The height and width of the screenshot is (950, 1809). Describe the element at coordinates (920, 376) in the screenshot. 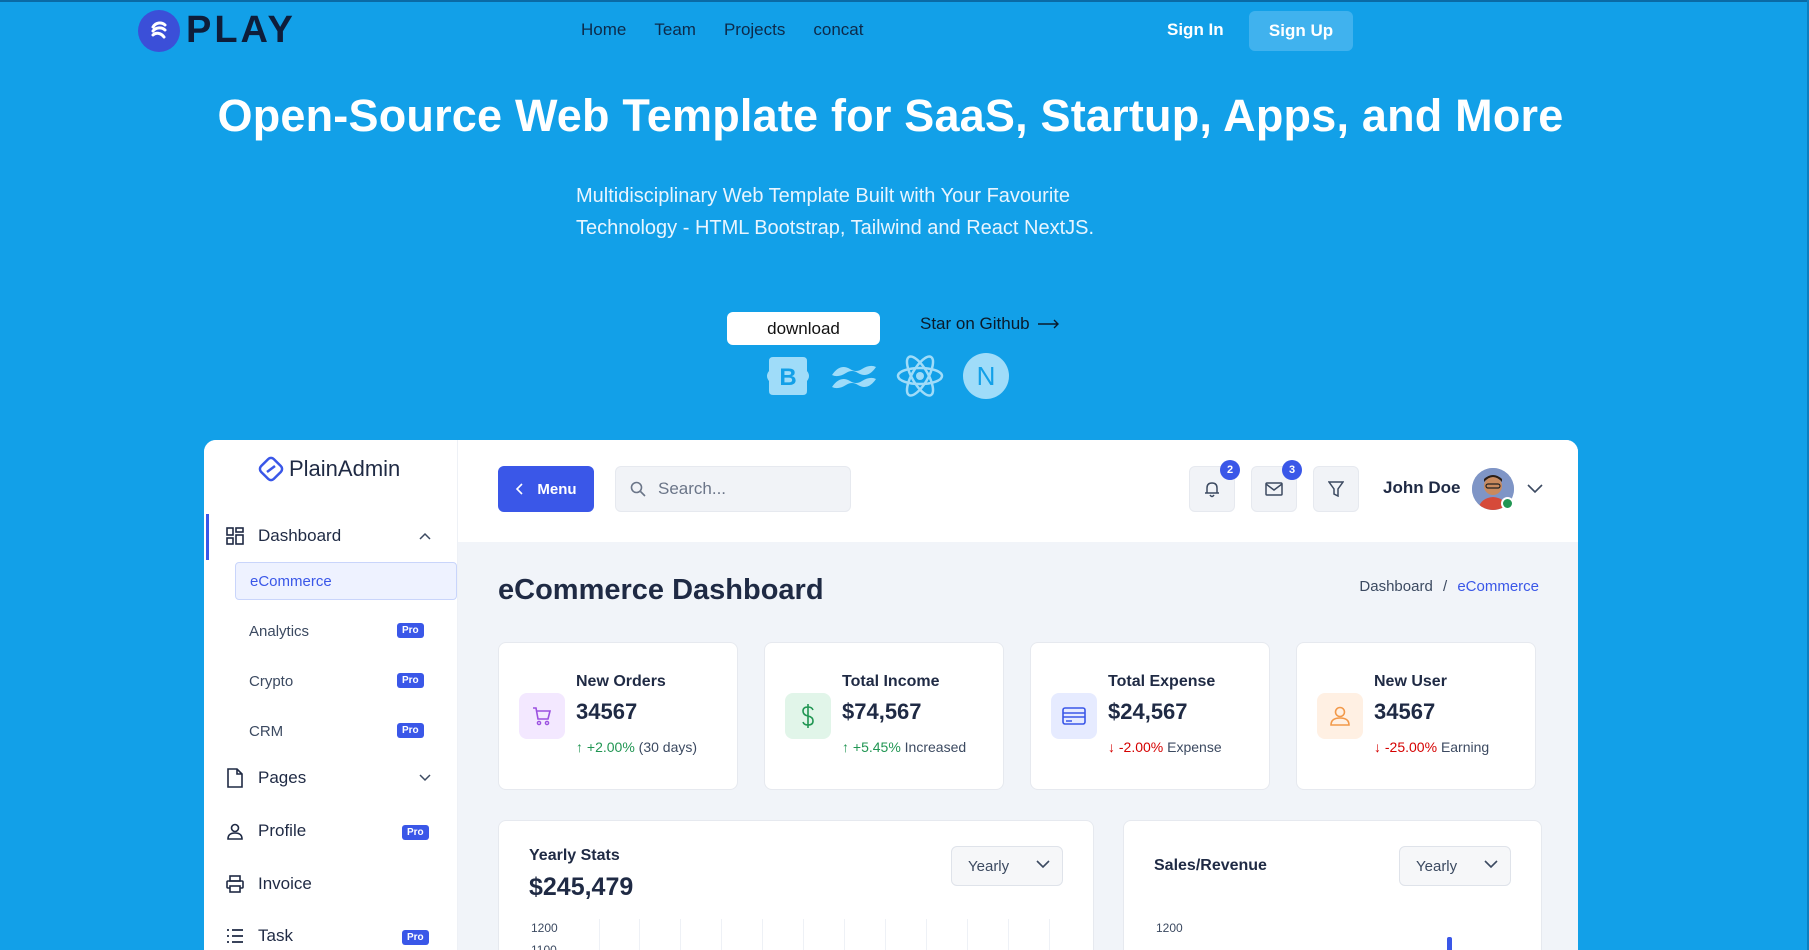

I see `react-icon` at that location.